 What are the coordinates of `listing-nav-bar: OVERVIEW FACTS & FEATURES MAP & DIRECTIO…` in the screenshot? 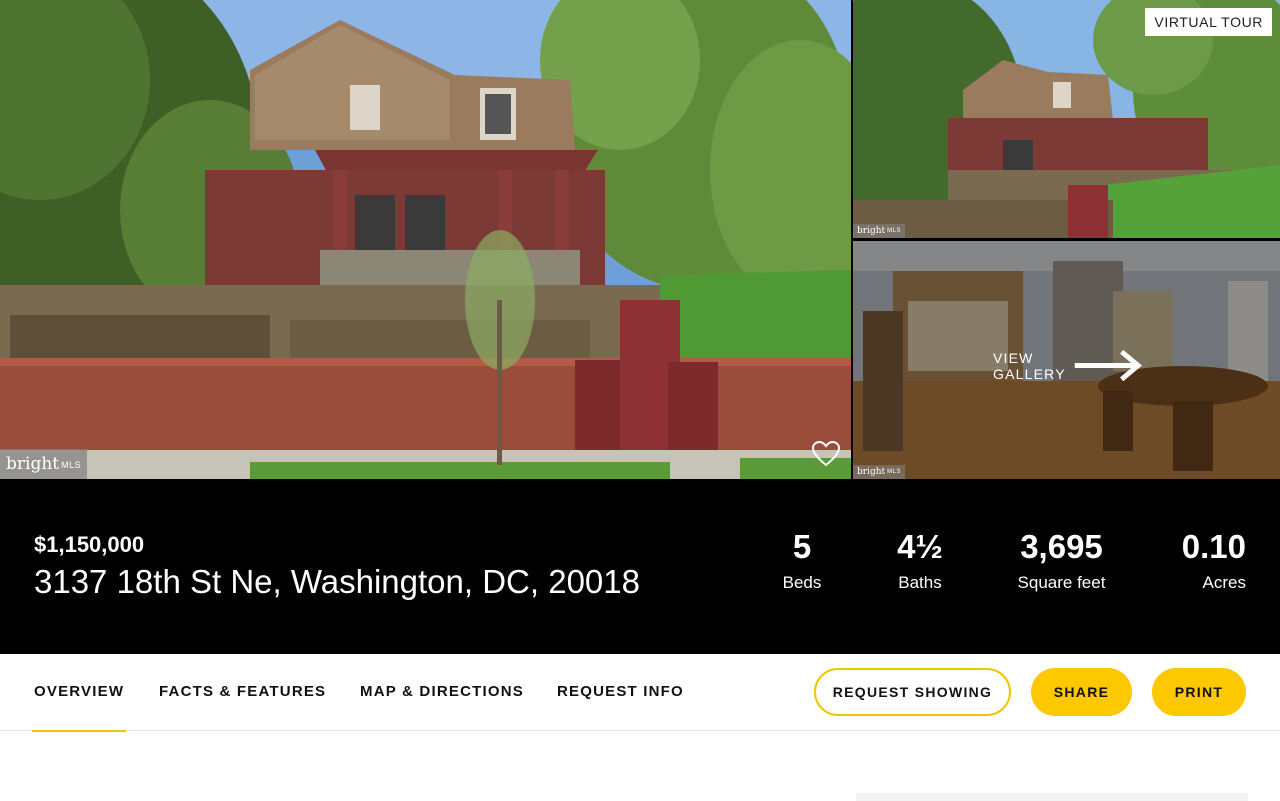 It's located at (640, 693).